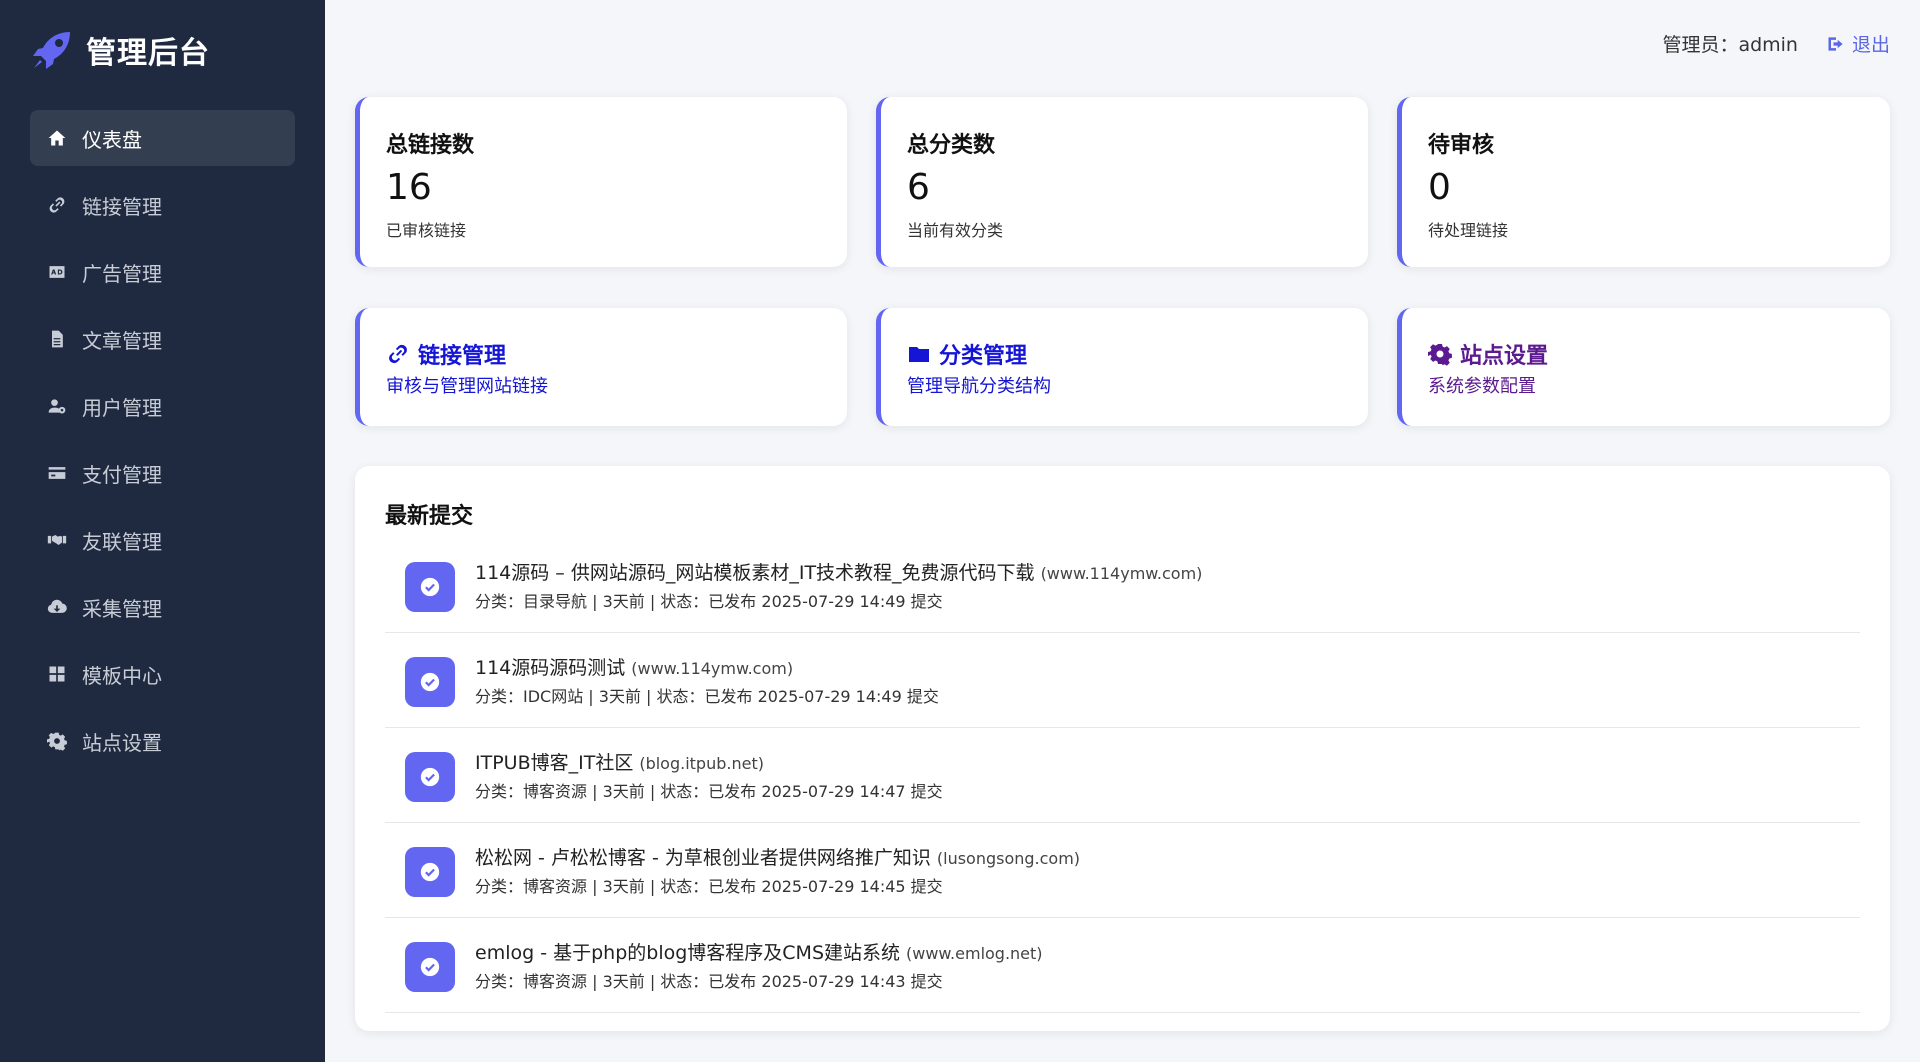 The width and height of the screenshot is (1920, 1062). I want to click on brand: 管理后台, so click(120, 50).